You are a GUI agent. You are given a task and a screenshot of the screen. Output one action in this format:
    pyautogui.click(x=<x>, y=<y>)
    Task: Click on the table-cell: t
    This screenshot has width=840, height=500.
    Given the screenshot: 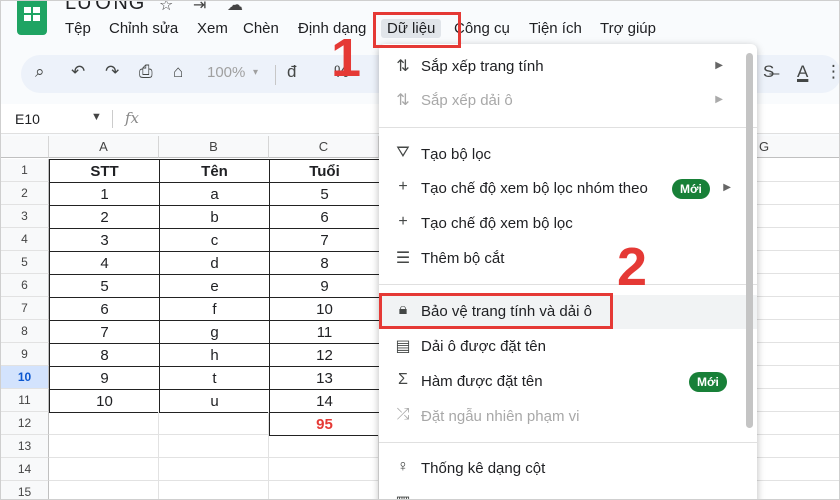 What is the action you would take?
    pyautogui.click(x=214, y=378)
    